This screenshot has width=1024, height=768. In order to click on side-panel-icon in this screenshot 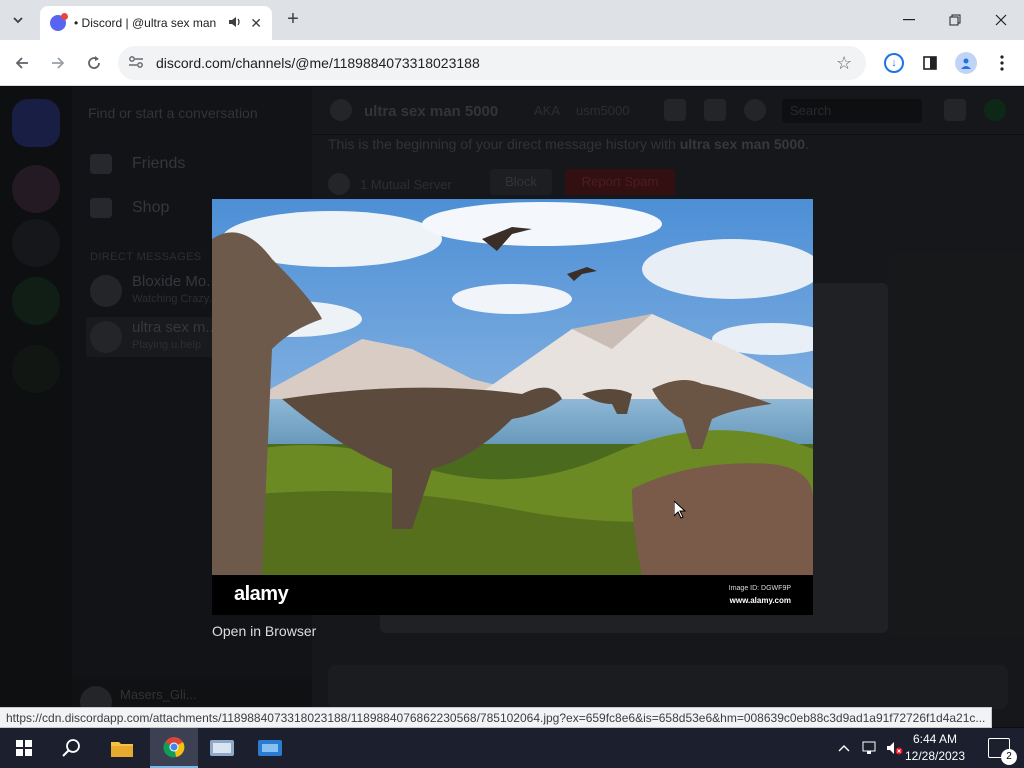, I will do `click(930, 63)`.